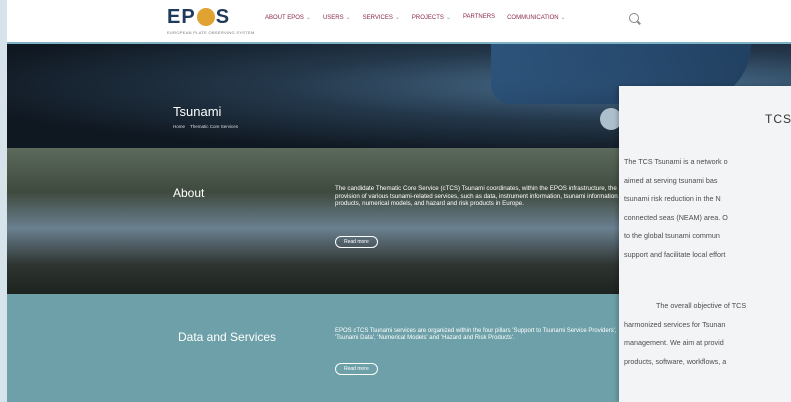 The width and height of the screenshot is (791, 402). Describe the element at coordinates (701, 305) in the screenshot. I see `popup-line: The overall objective of TCS` at that location.